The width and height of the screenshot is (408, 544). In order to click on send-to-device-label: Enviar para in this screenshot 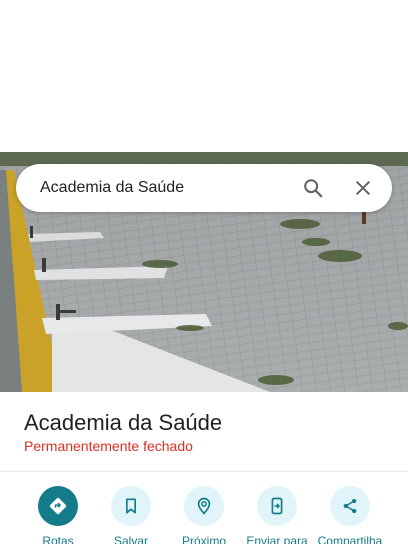, I will do `click(277, 539)`.